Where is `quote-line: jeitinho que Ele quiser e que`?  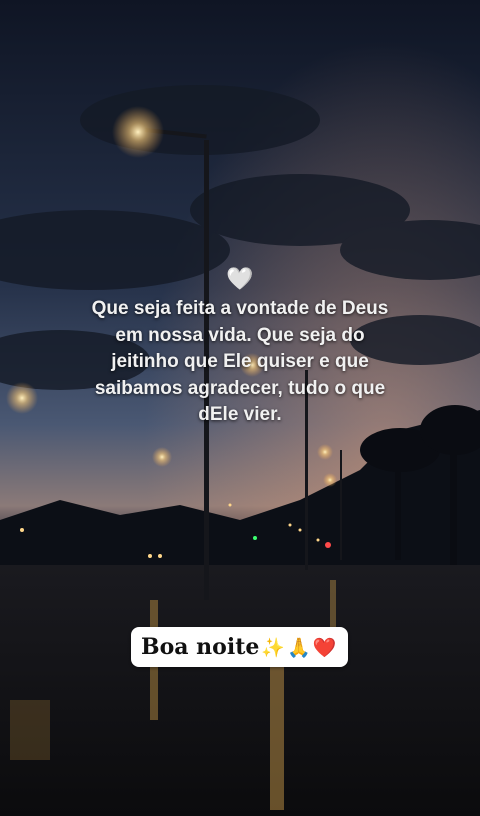
quote-line: jeitinho que Ele quiser e que is located at coordinates (240, 361).